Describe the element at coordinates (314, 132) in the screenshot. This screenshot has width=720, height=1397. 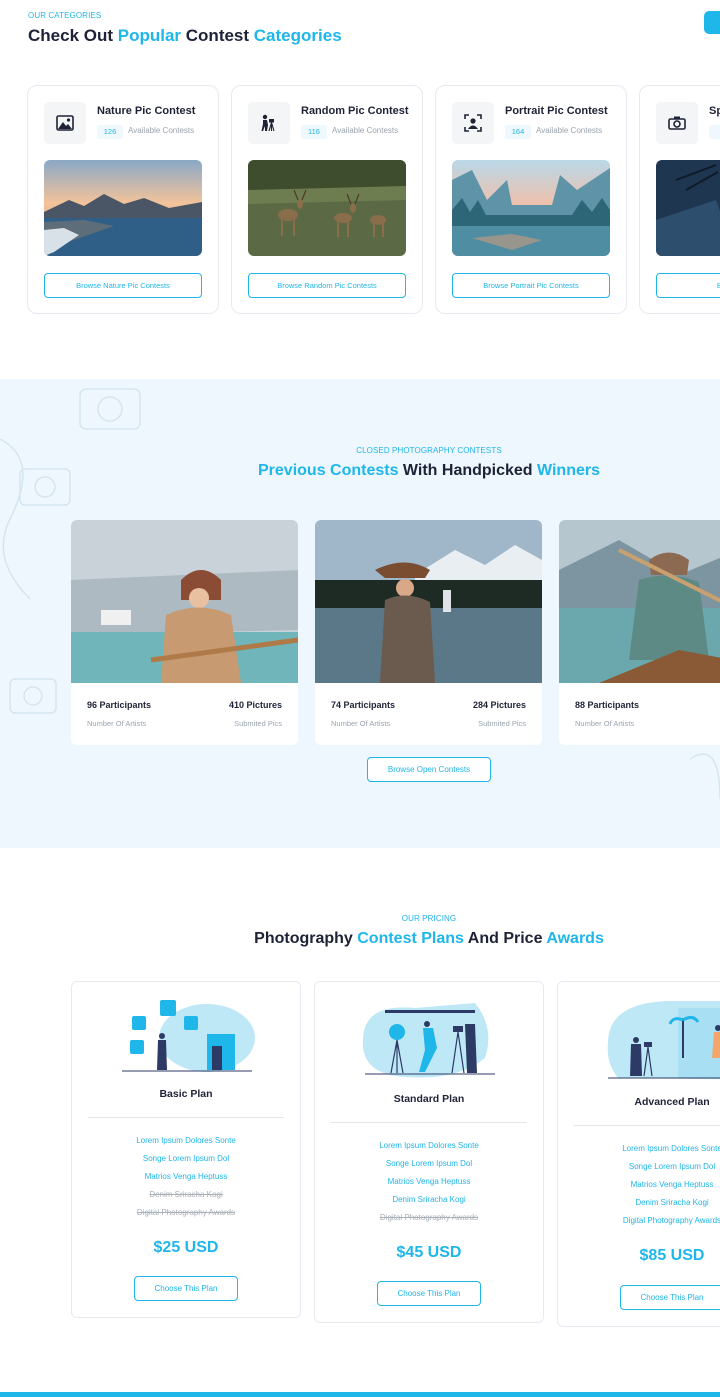
I see `category-count-badge: 116` at that location.